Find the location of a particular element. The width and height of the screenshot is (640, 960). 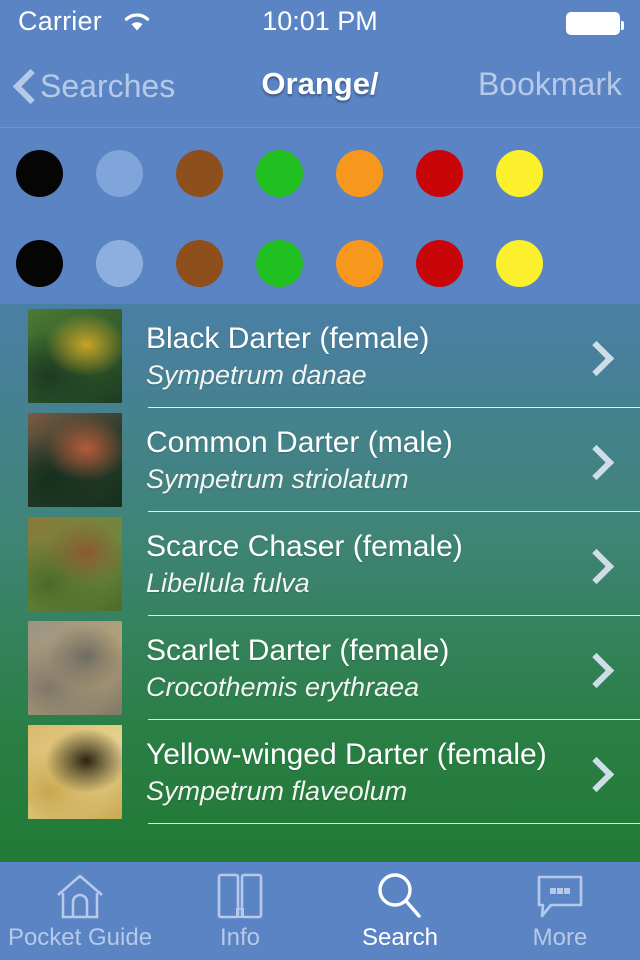

species-common-name: Black Darter (female) is located at coordinates (288, 339).